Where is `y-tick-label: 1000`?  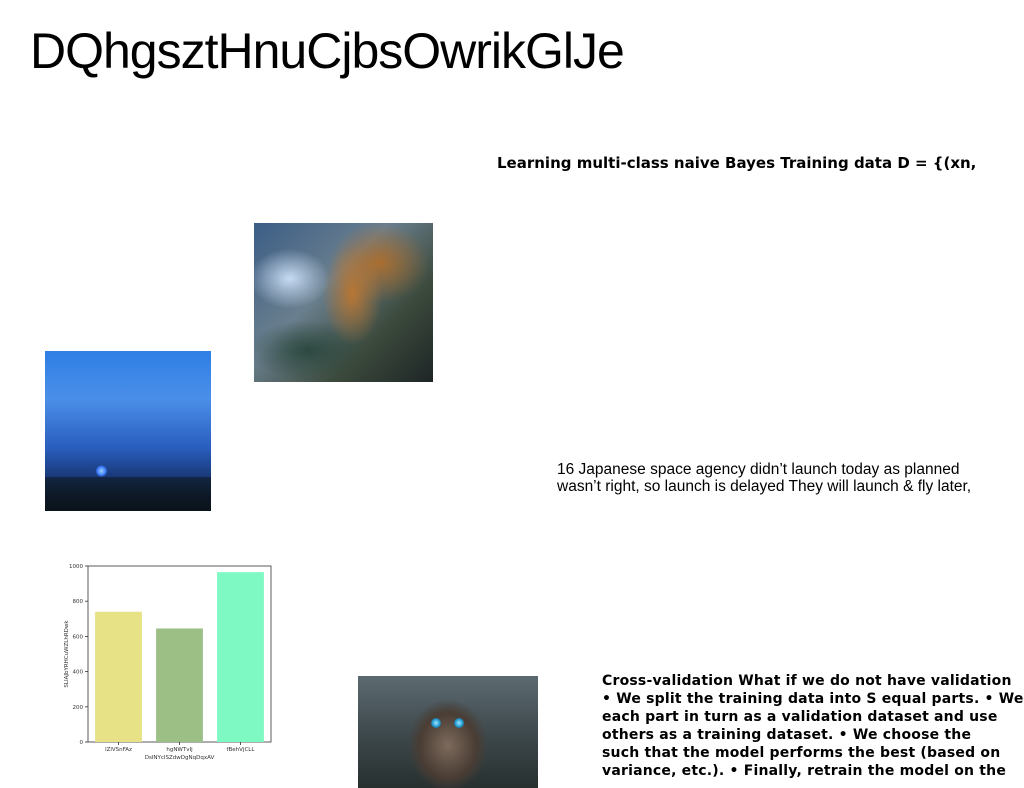 y-tick-label: 1000 is located at coordinates (76, 567).